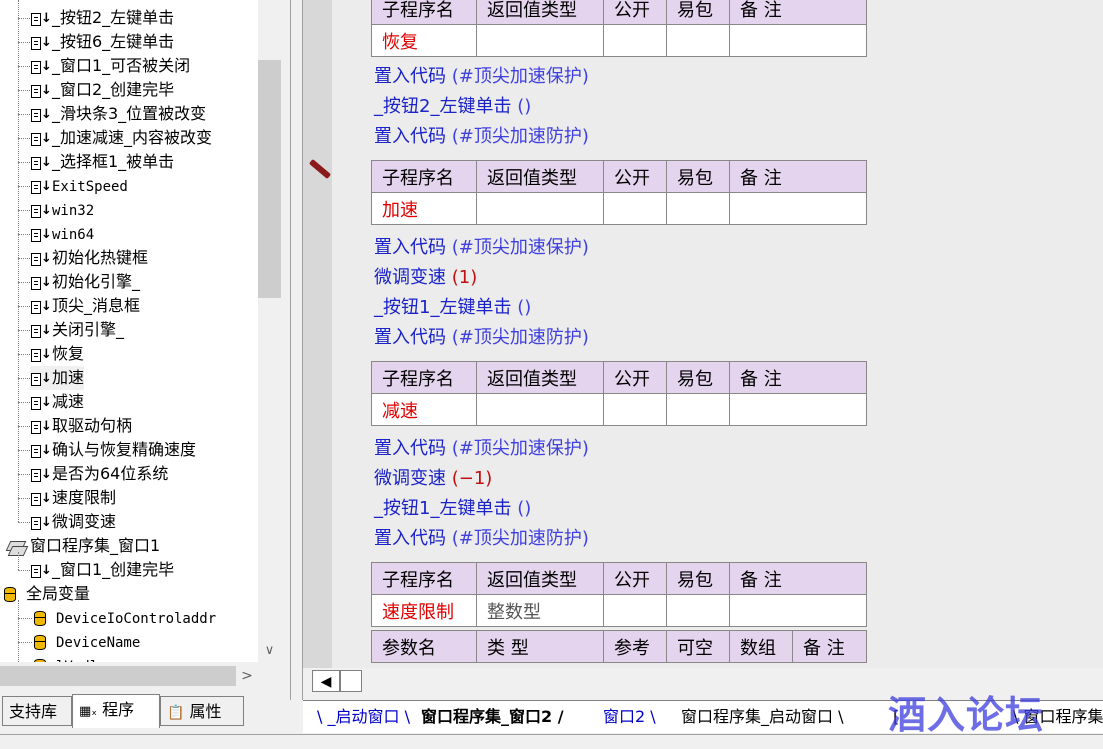 The image size is (1103, 749). Describe the element at coordinates (62, 234) in the screenshot. I see `tree-item-subroutine: ↓ win64` at that location.